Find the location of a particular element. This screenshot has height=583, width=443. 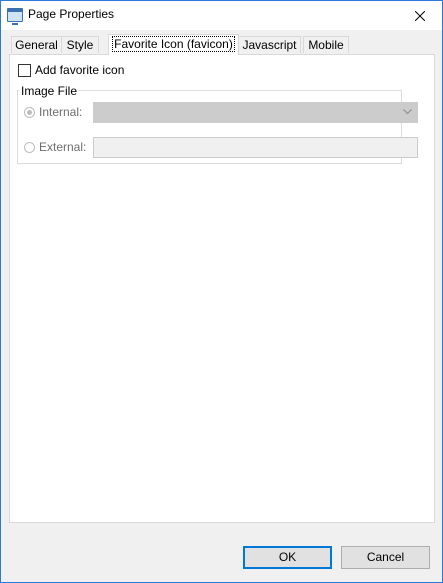

tab-favicon-label: Favorite Icon (favicon) is located at coordinates (173, 44).